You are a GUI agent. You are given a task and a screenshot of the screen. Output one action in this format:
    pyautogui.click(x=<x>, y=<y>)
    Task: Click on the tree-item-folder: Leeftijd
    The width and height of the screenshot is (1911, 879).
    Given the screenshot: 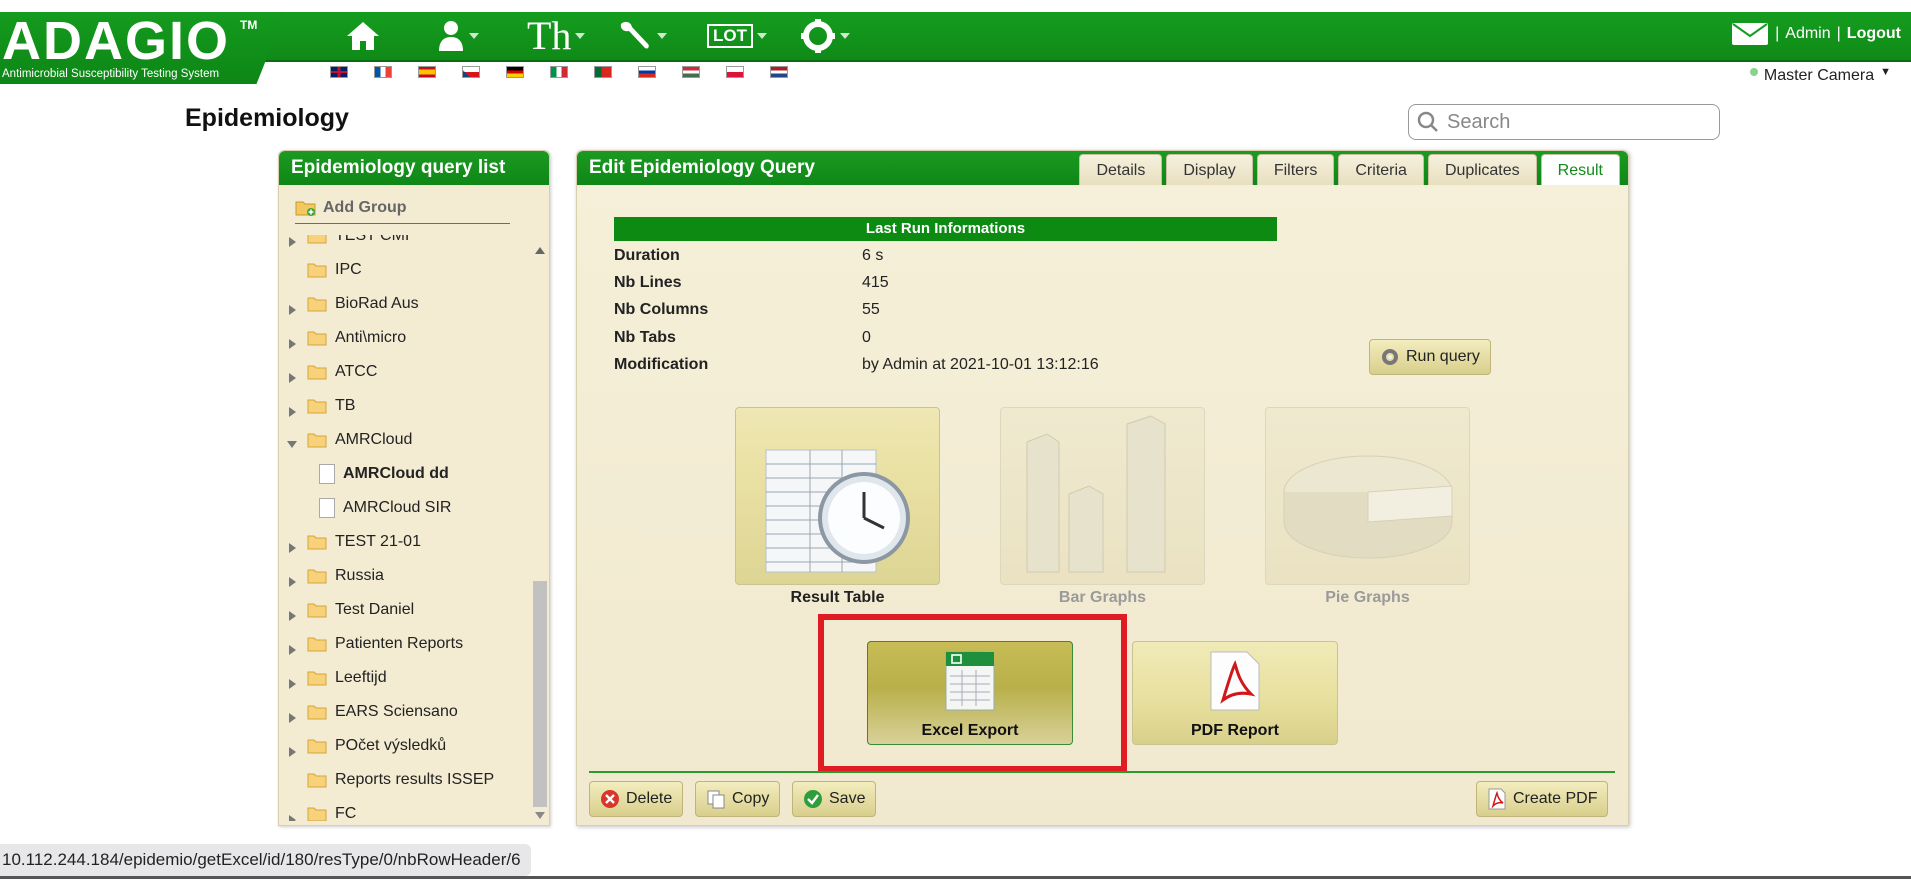 What is the action you would take?
    pyautogui.click(x=333, y=678)
    